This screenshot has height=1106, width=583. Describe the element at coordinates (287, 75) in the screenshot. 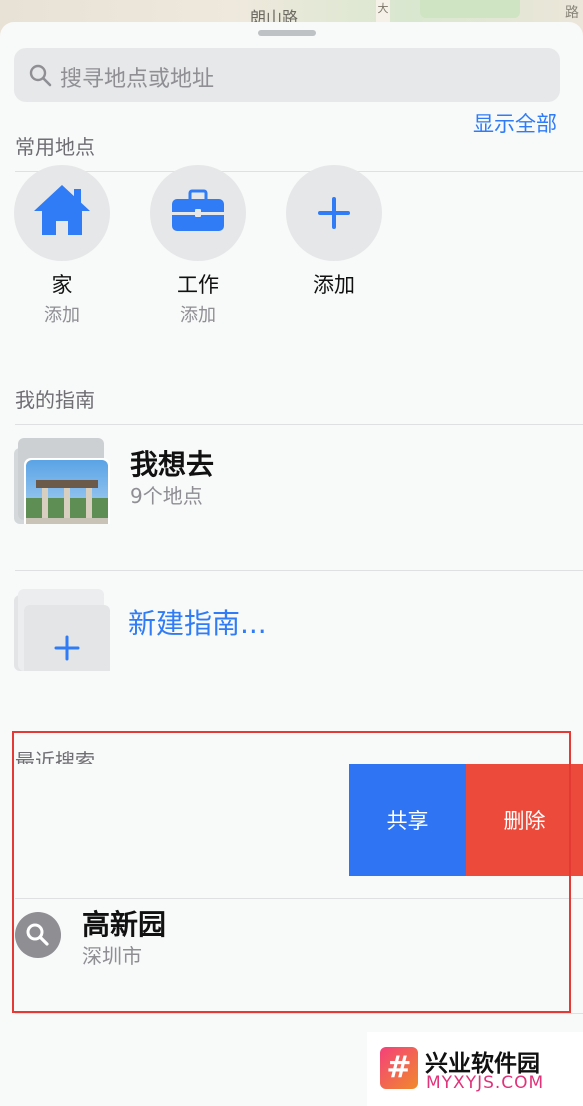

I see `search-input: 搜寻地点或地址` at that location.